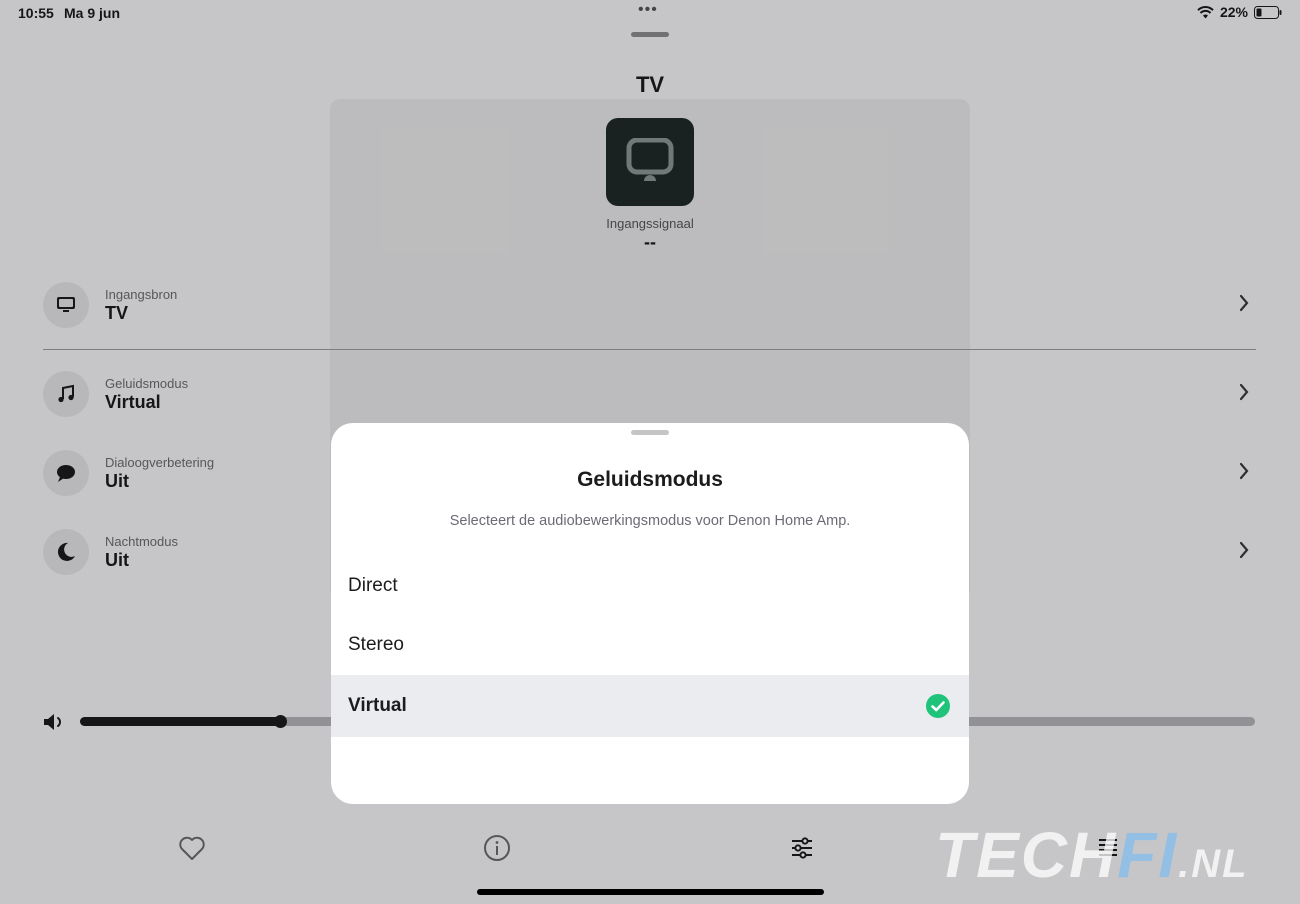  I want to click on option-label: Direct, so click(373, 585).